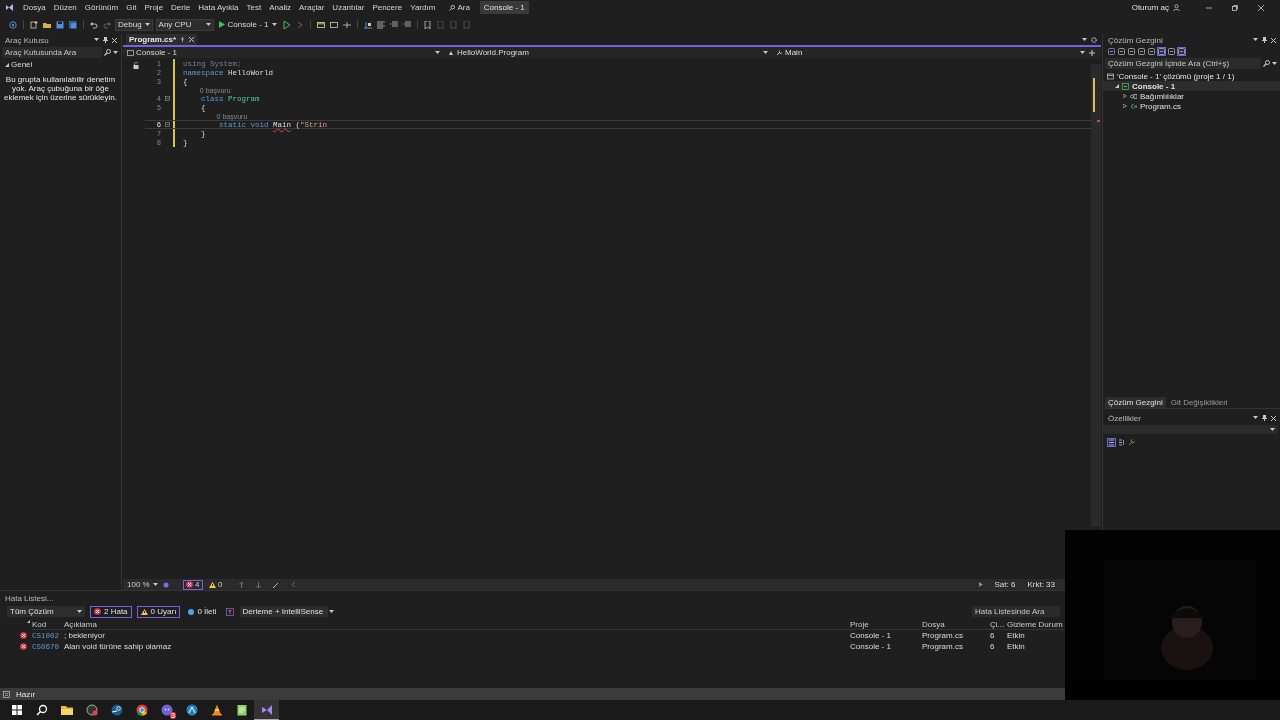 This screenshot has height=720, width=1280. I want to click on browser-icon, so click(320, 24).